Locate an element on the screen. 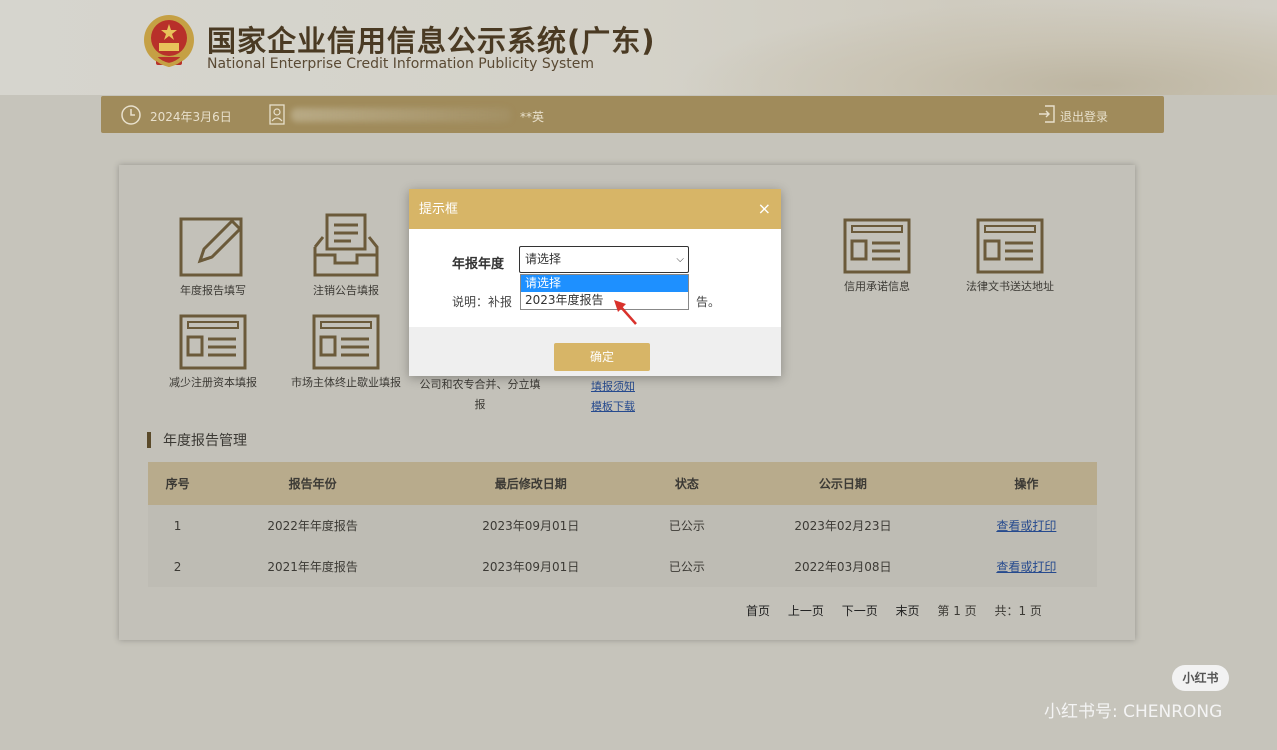 The width and height of the screenshot is (1277, 750). chevron-down-icon: ⌵ is located at coordinates (680, 259).